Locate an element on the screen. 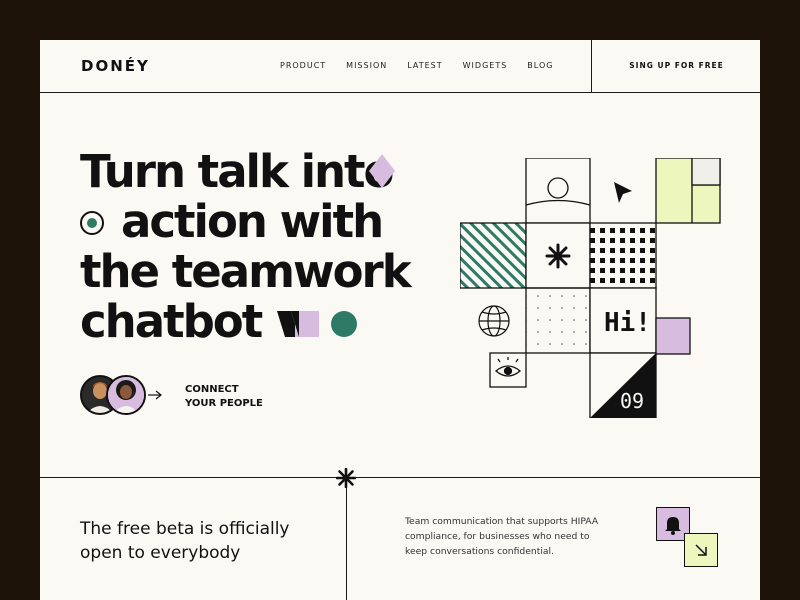 The image size is (800, 600). nav-product: PRODUCT is located at coordinates (303, 65).